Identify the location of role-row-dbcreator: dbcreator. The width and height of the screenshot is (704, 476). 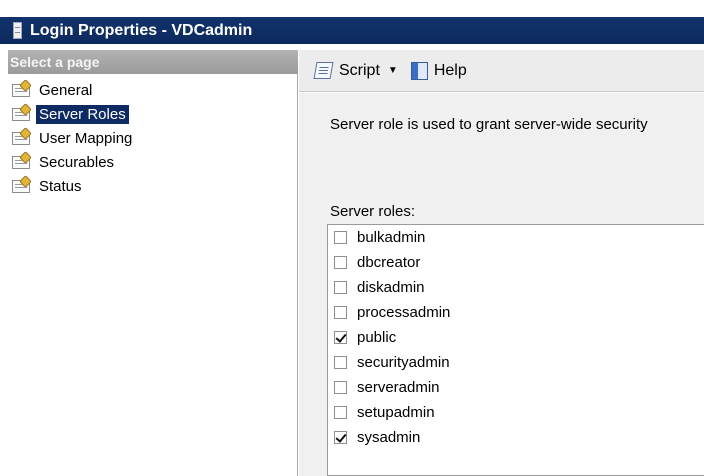
(377, 262).